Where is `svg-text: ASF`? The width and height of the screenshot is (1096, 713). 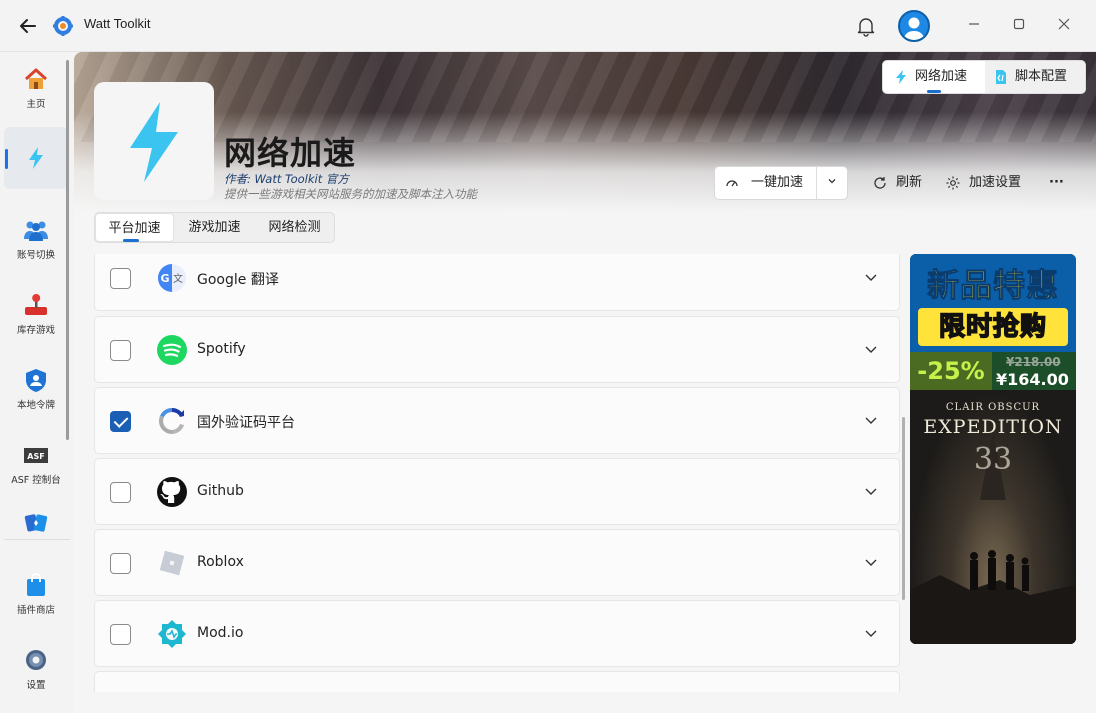 svg-text: ASF is located at coordinates (35, 456).